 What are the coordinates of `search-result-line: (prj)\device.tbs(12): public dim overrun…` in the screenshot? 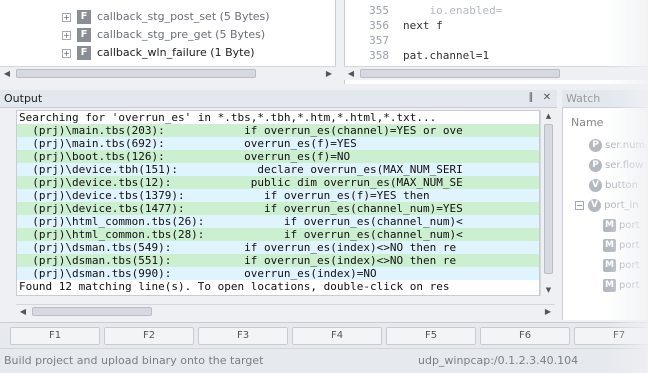 It's located at (278, 182).